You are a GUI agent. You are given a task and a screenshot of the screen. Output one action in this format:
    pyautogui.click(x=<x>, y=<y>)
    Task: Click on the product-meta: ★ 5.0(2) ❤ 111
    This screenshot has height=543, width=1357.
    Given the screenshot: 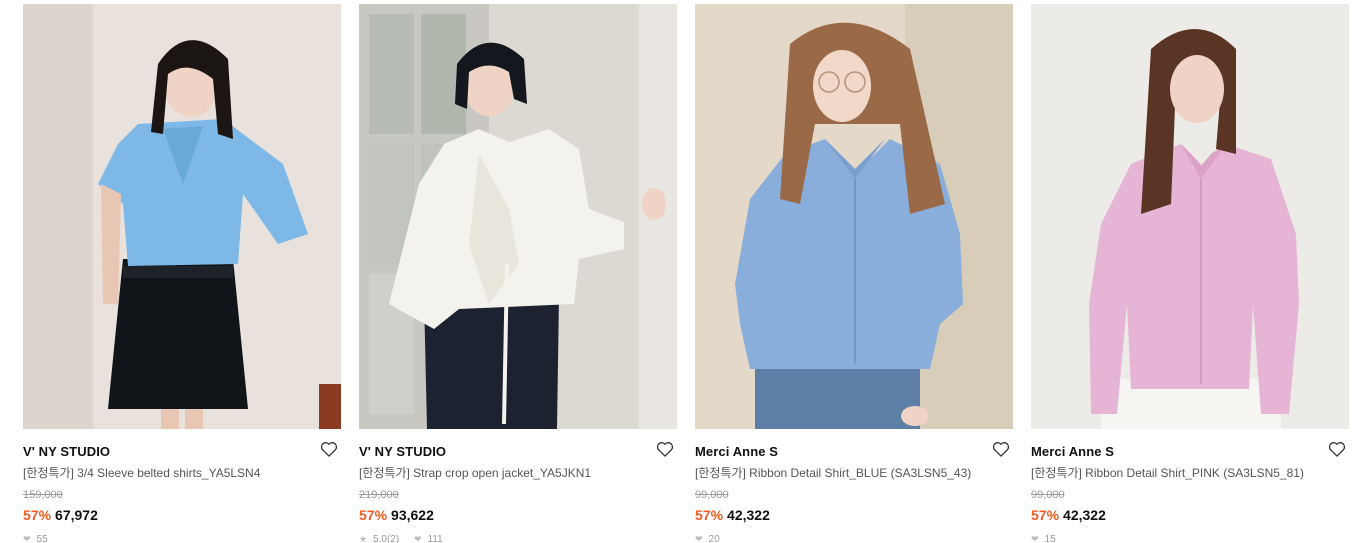 What is the action you would take?
    pyautogui.click(x=518, y=538)
    